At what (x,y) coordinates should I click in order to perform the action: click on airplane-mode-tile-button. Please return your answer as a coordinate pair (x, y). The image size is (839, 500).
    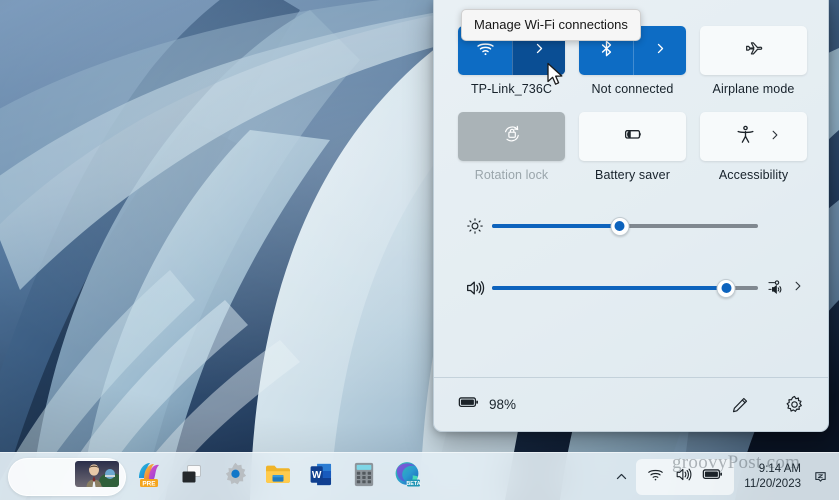
    Looking at the image, I should click on (753, 50).